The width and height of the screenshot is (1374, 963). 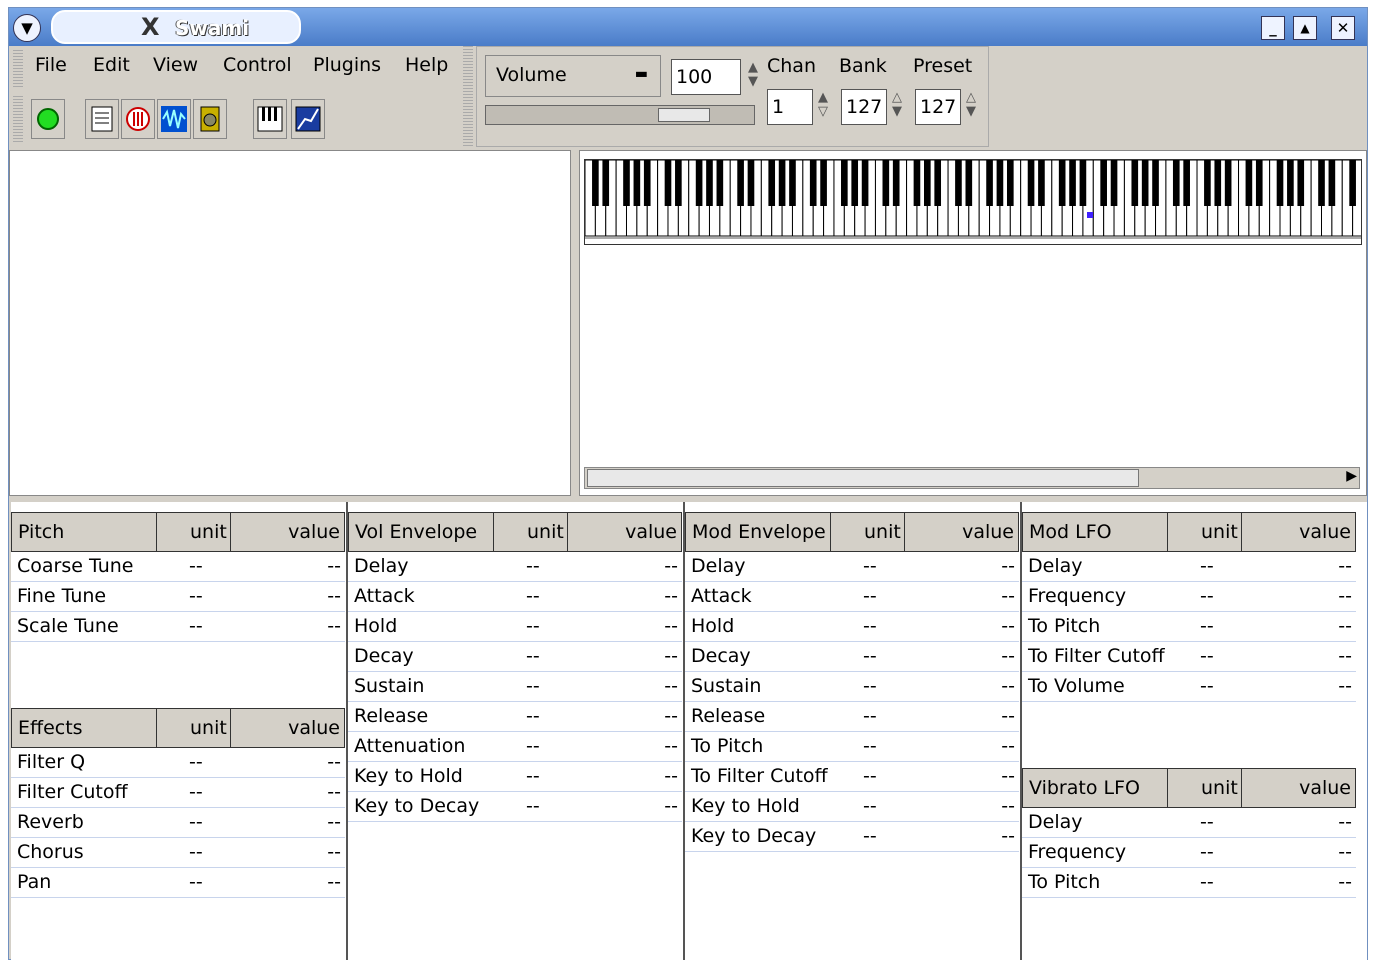 I want to click on title-bar: ▼ X Swami _ ▲ ✕, so click(x=688, y=27).